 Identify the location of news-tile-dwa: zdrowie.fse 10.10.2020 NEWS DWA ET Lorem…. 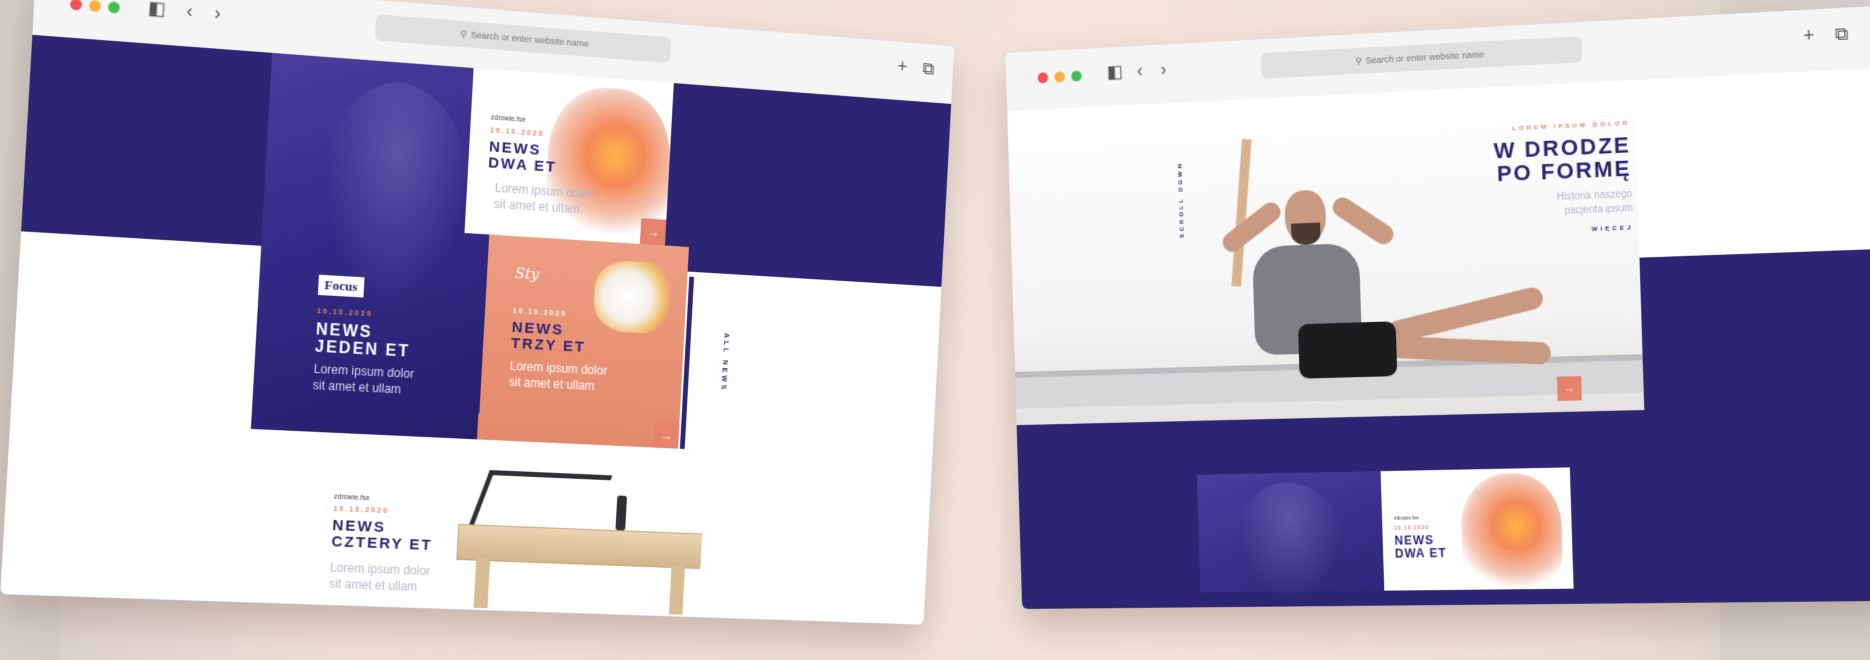
(569, 157).